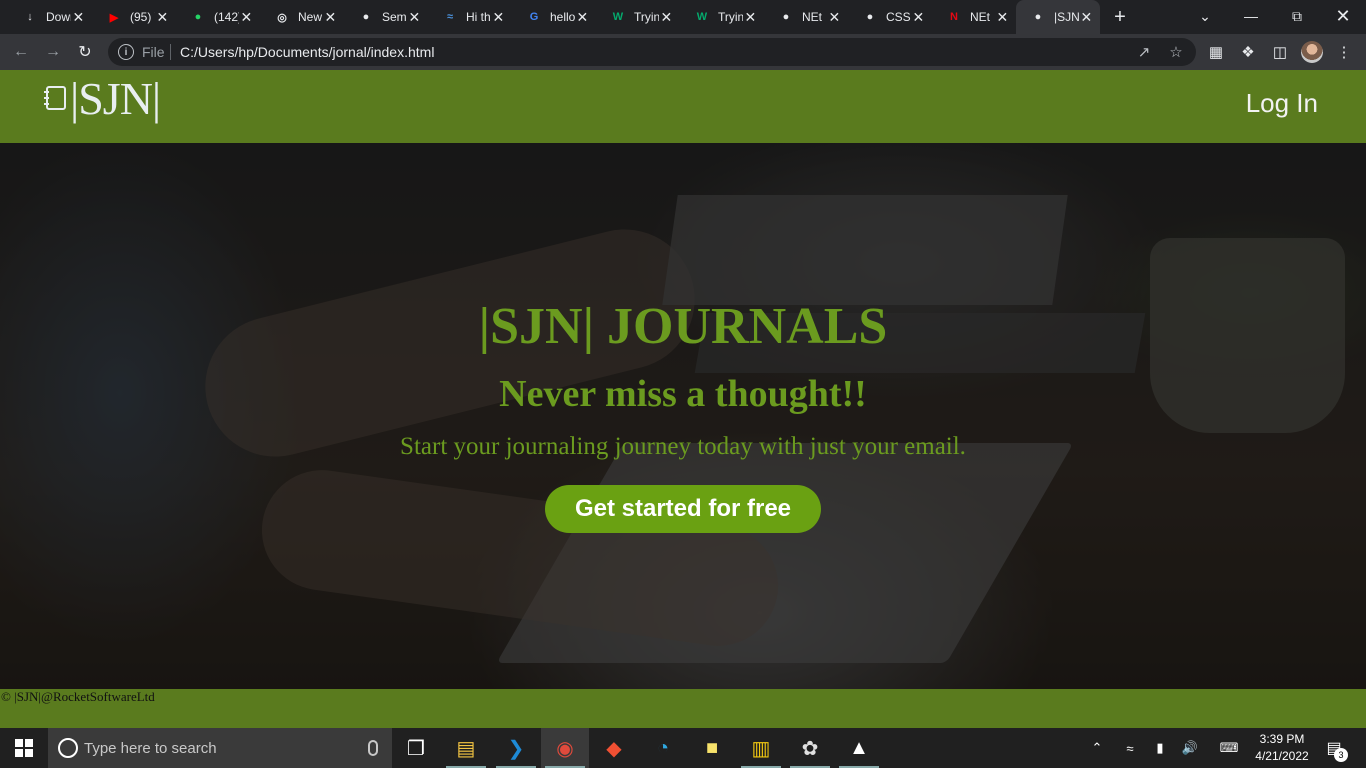 Image resolution: width=1366 pixels, height=768 pixels. I want to click on taskbar-app: ▤, so click(466, 748).